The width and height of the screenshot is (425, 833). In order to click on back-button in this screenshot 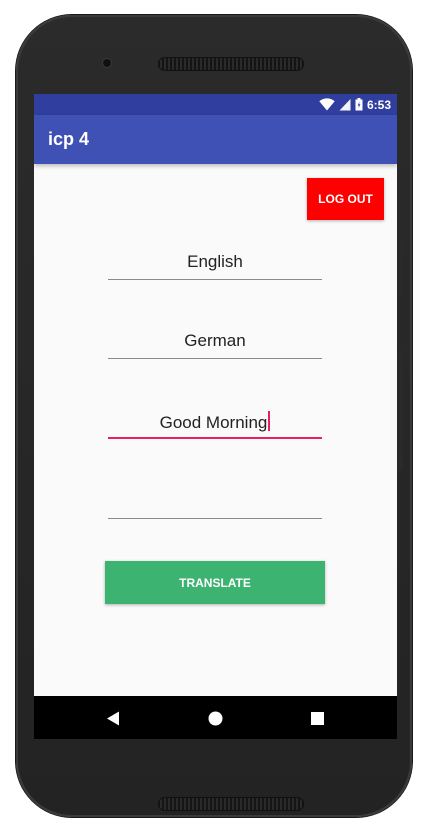, I will do `click(113, 718)`.